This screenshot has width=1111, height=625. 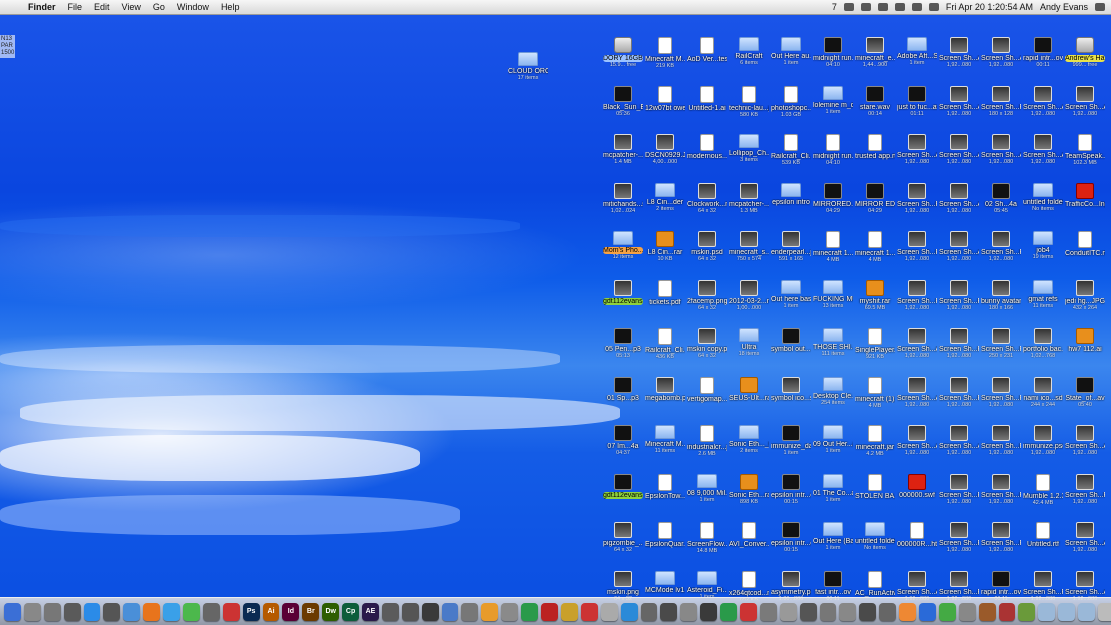 I want to click on desktop-file-icon: 12w07bt ower, so click(x=665, y=98).